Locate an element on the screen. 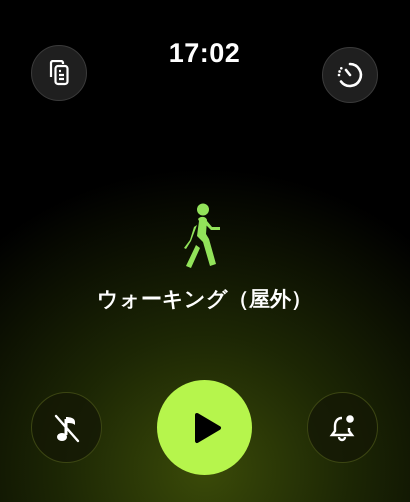 The width and height of the screenshot is (410, 502). timer-icon is located at coordinates (350, 75).